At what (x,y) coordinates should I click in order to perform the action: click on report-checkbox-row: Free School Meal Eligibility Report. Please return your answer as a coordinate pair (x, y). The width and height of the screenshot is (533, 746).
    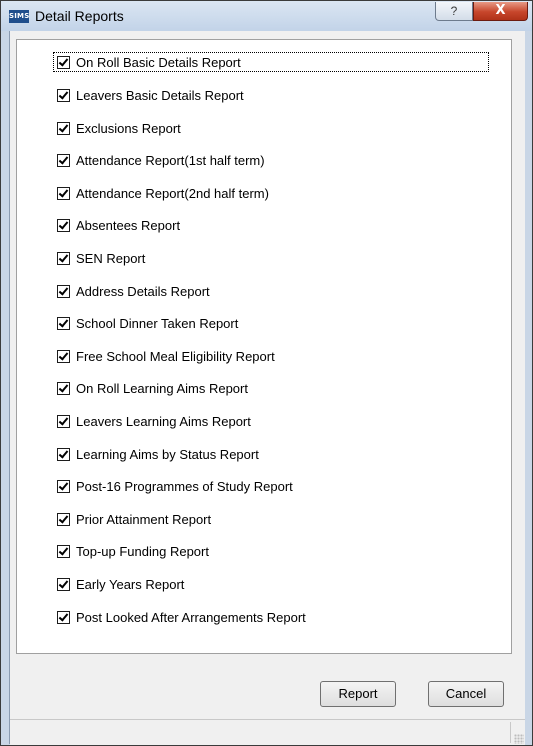
    Looking at the image, I should click on (166, 356).